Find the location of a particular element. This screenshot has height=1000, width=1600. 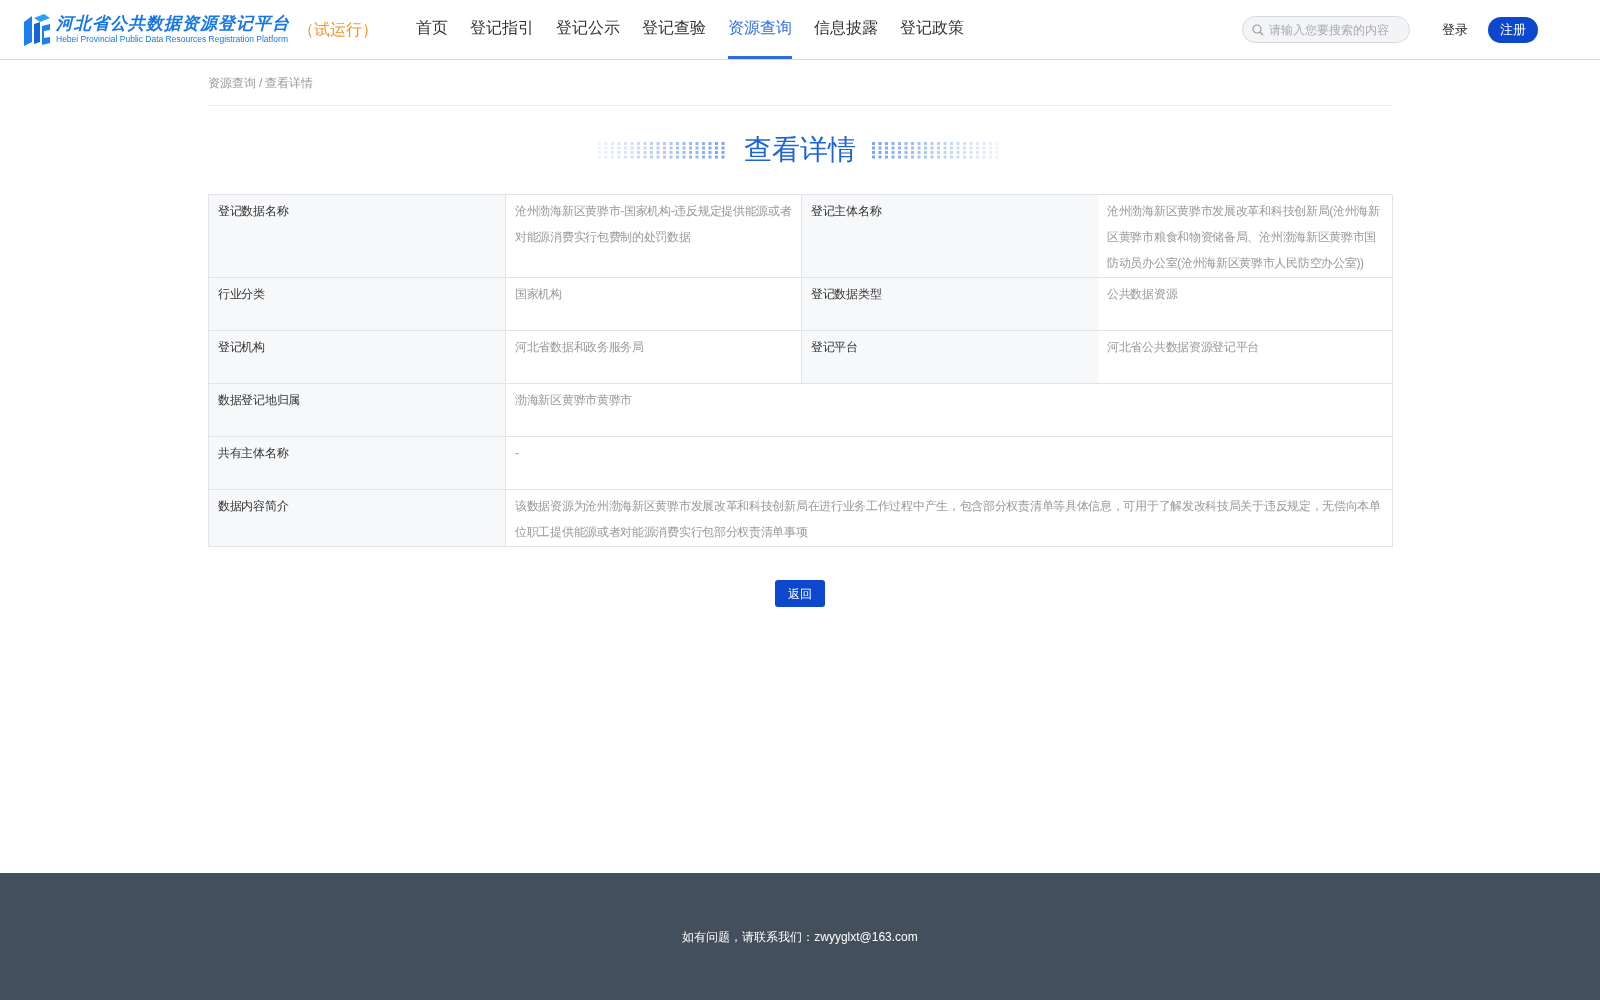

field-label: 数据内容简介 is located at coordinates (357, 518).